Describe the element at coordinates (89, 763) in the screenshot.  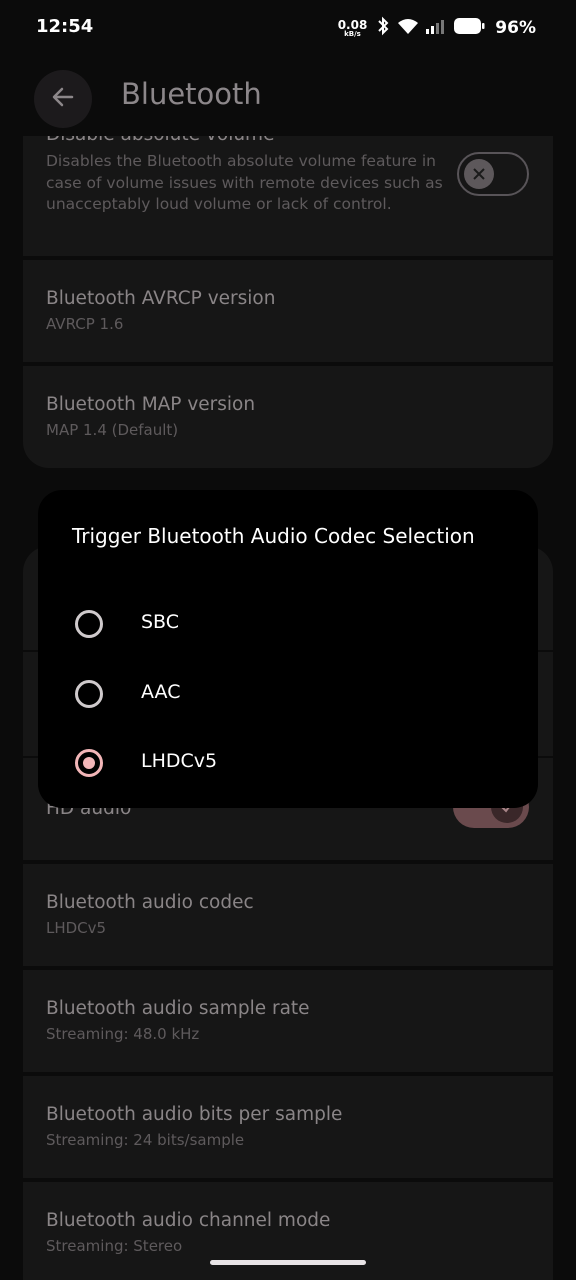
I see `radio-button-selected` at that location.